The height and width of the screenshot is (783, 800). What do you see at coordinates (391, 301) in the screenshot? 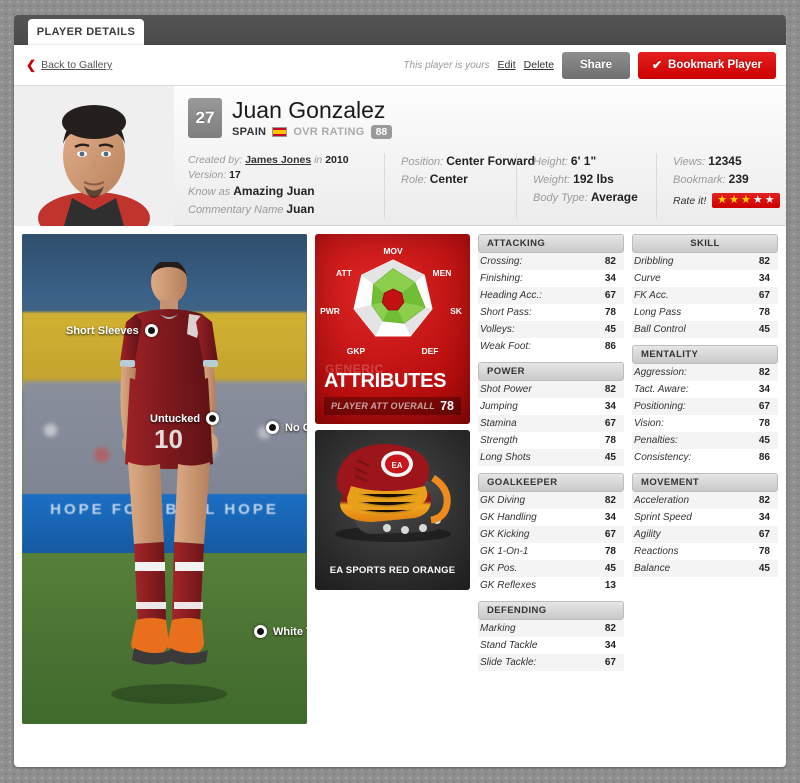
I see `attributes-radar-chart: MOV MEN SK DEF GKP PWR ATT` at bounding box center [391, 301].